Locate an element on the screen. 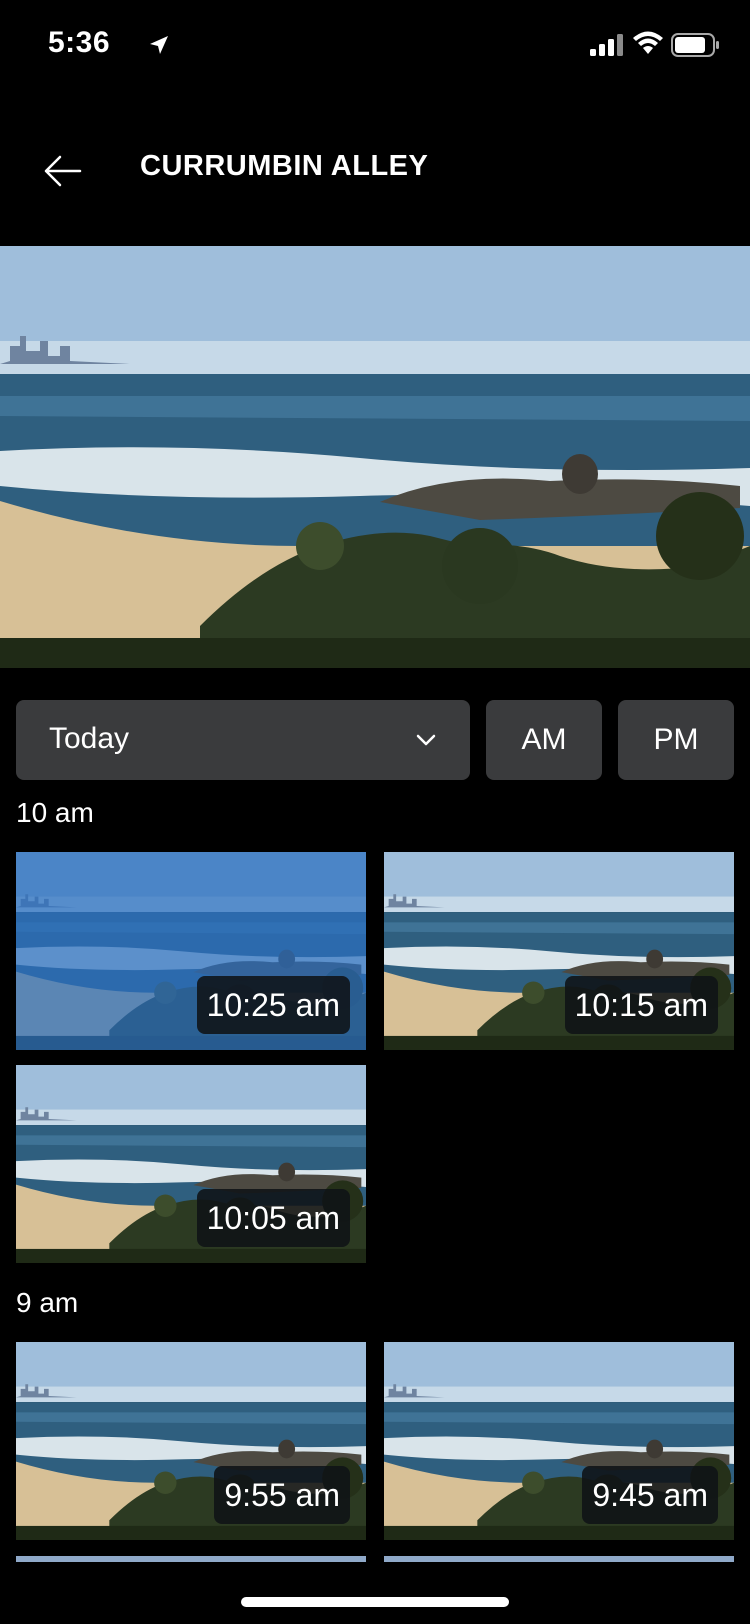 The width and height of the screenshot is (750, 1624). header: CURRUMBIN ALLEY is located at coordinates (375, 170).